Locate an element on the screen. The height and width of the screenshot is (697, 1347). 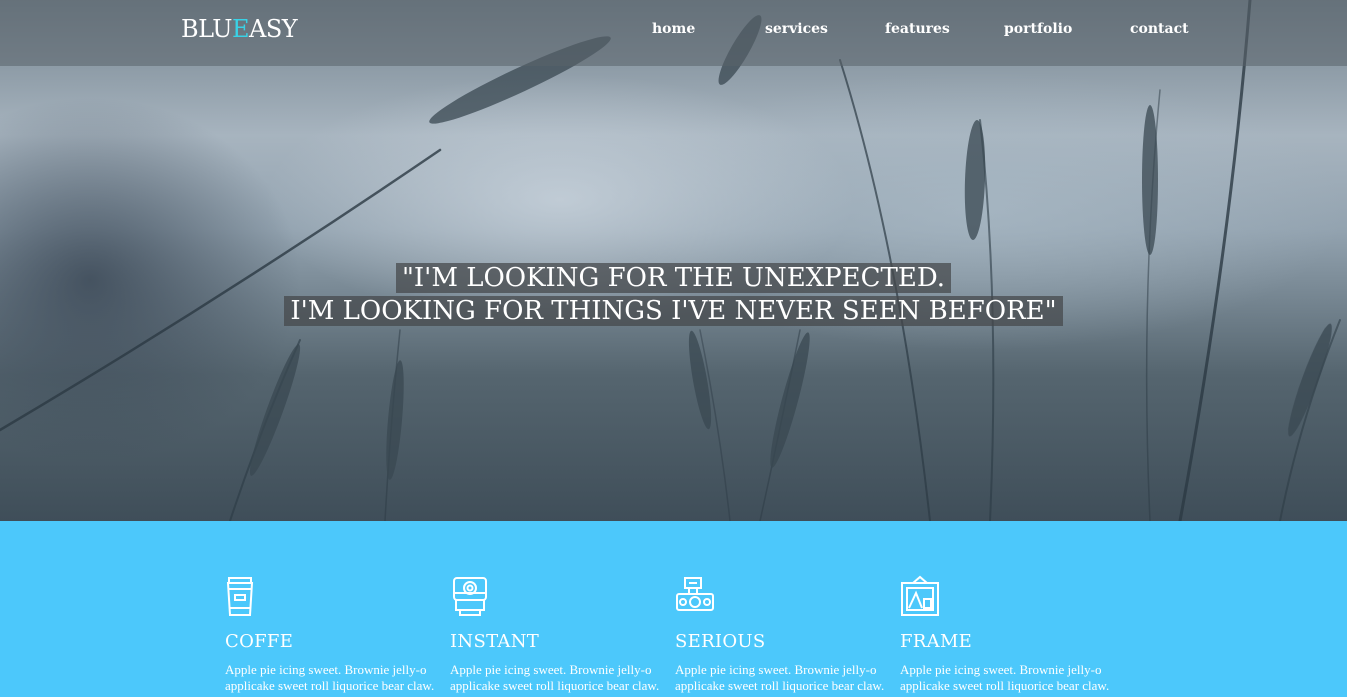
picture-frame-icon is located at coordinates (920, 595).